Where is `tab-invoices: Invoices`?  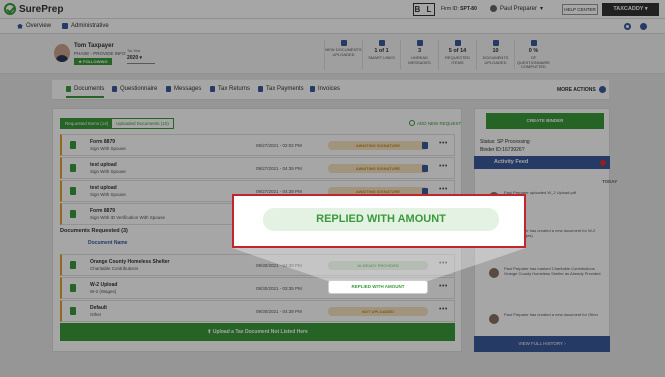
tab-invoices: Invoices is located at coordinates (325, 89).